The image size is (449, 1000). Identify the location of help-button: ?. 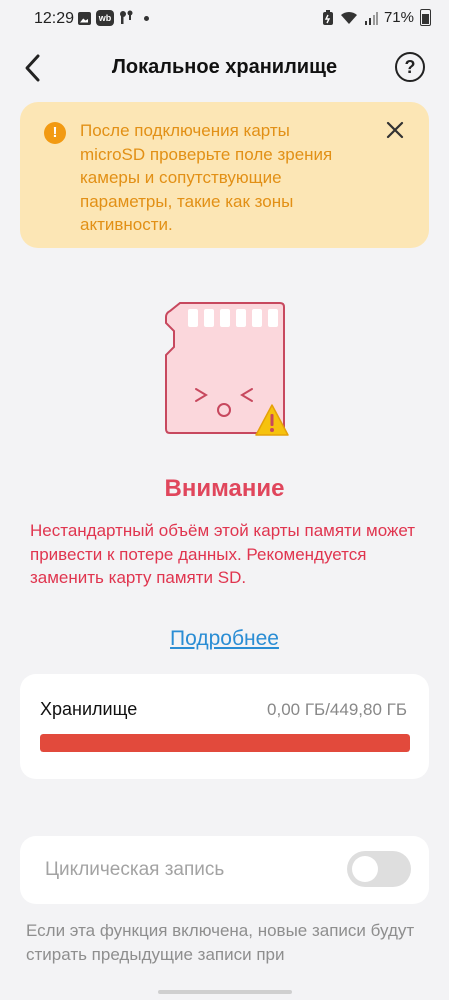
(410, 67).